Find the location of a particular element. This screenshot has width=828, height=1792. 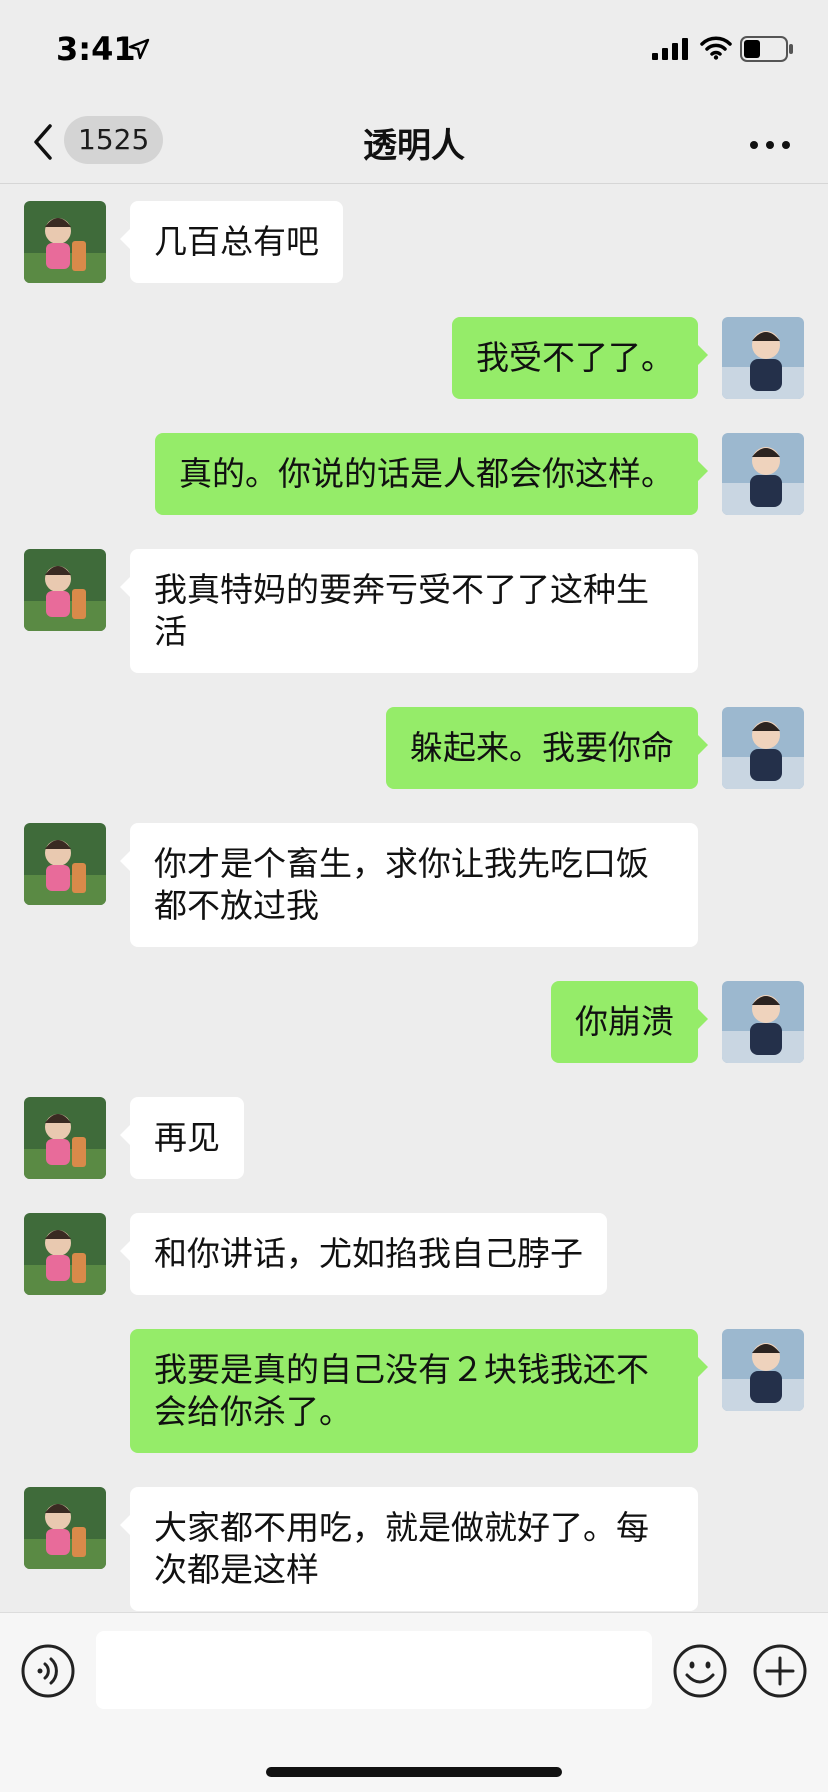

outgoing-message-bubble: 真的。你说的话是人都会你这样。 is located at coordinates (431, 474).